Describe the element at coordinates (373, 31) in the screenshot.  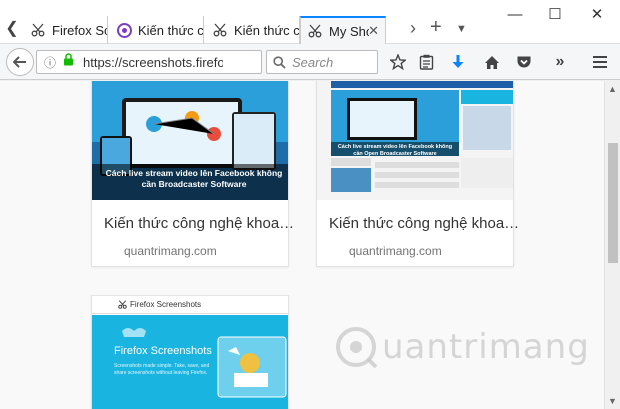
I see `tab-close-icon: ✕` at that location.